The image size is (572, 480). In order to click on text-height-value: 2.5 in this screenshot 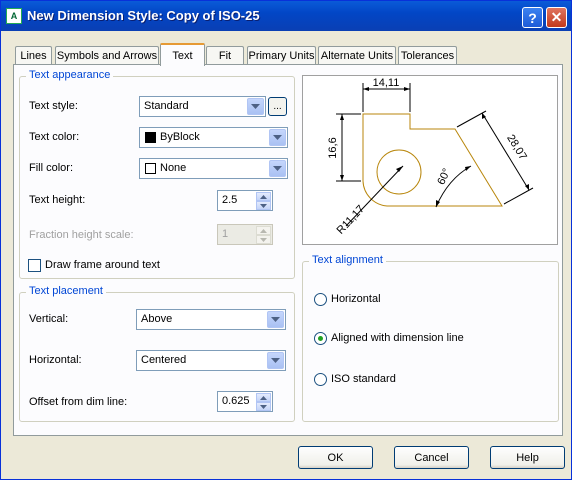, I will do `click(230, 200)`.